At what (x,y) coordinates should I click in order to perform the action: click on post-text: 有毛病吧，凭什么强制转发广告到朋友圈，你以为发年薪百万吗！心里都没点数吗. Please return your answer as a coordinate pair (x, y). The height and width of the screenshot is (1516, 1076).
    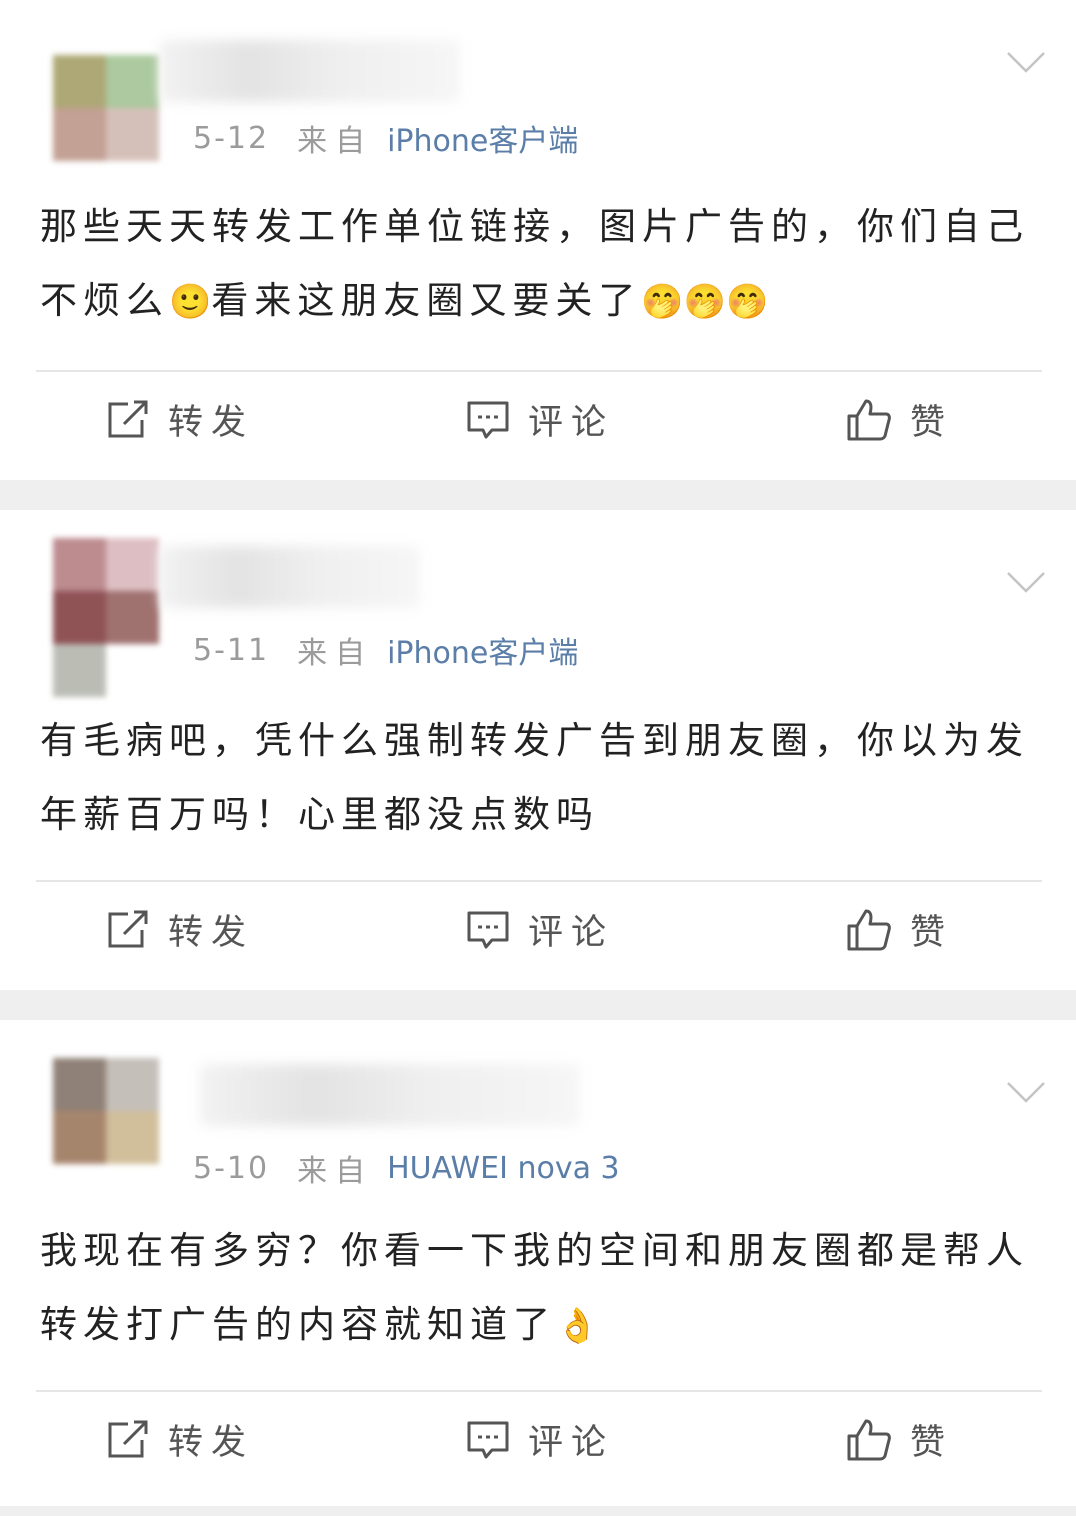
    Looking at the image, I should click on (540, 778).